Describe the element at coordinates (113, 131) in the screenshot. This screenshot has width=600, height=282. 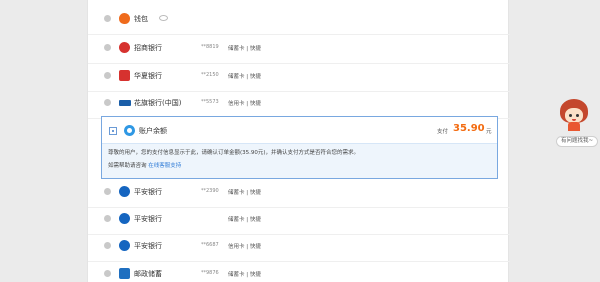
I see `checkbox-selected` at that location.